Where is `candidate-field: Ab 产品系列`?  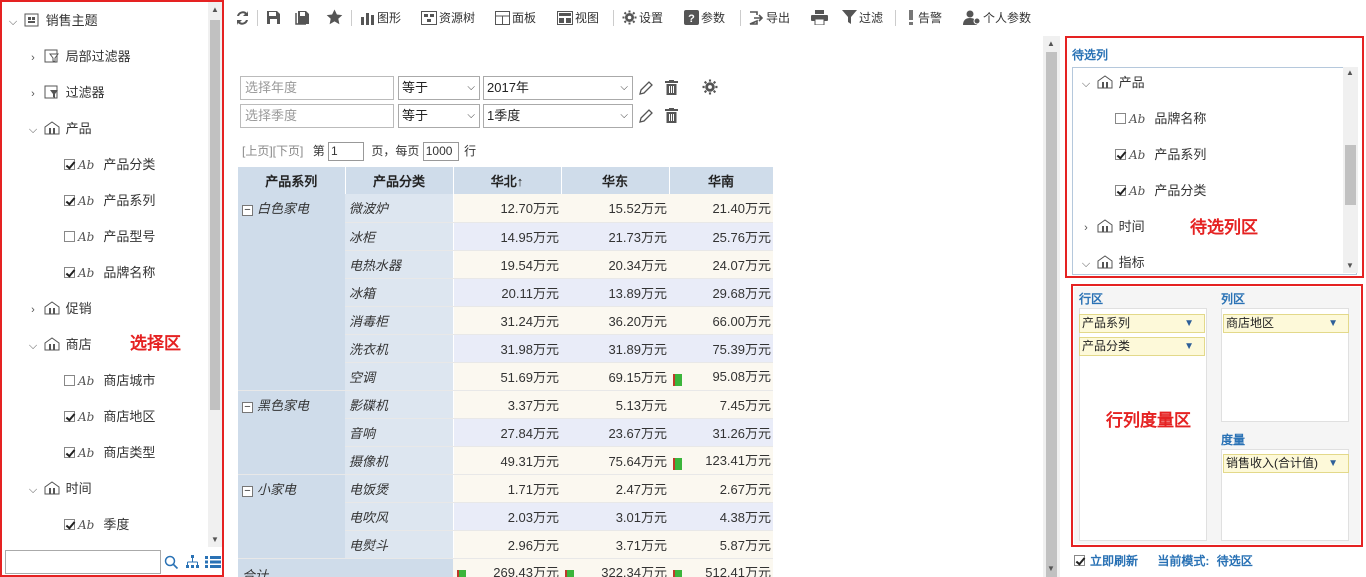 candidate-field: Ab 产品系列 is located at coordinates (1160, 155).